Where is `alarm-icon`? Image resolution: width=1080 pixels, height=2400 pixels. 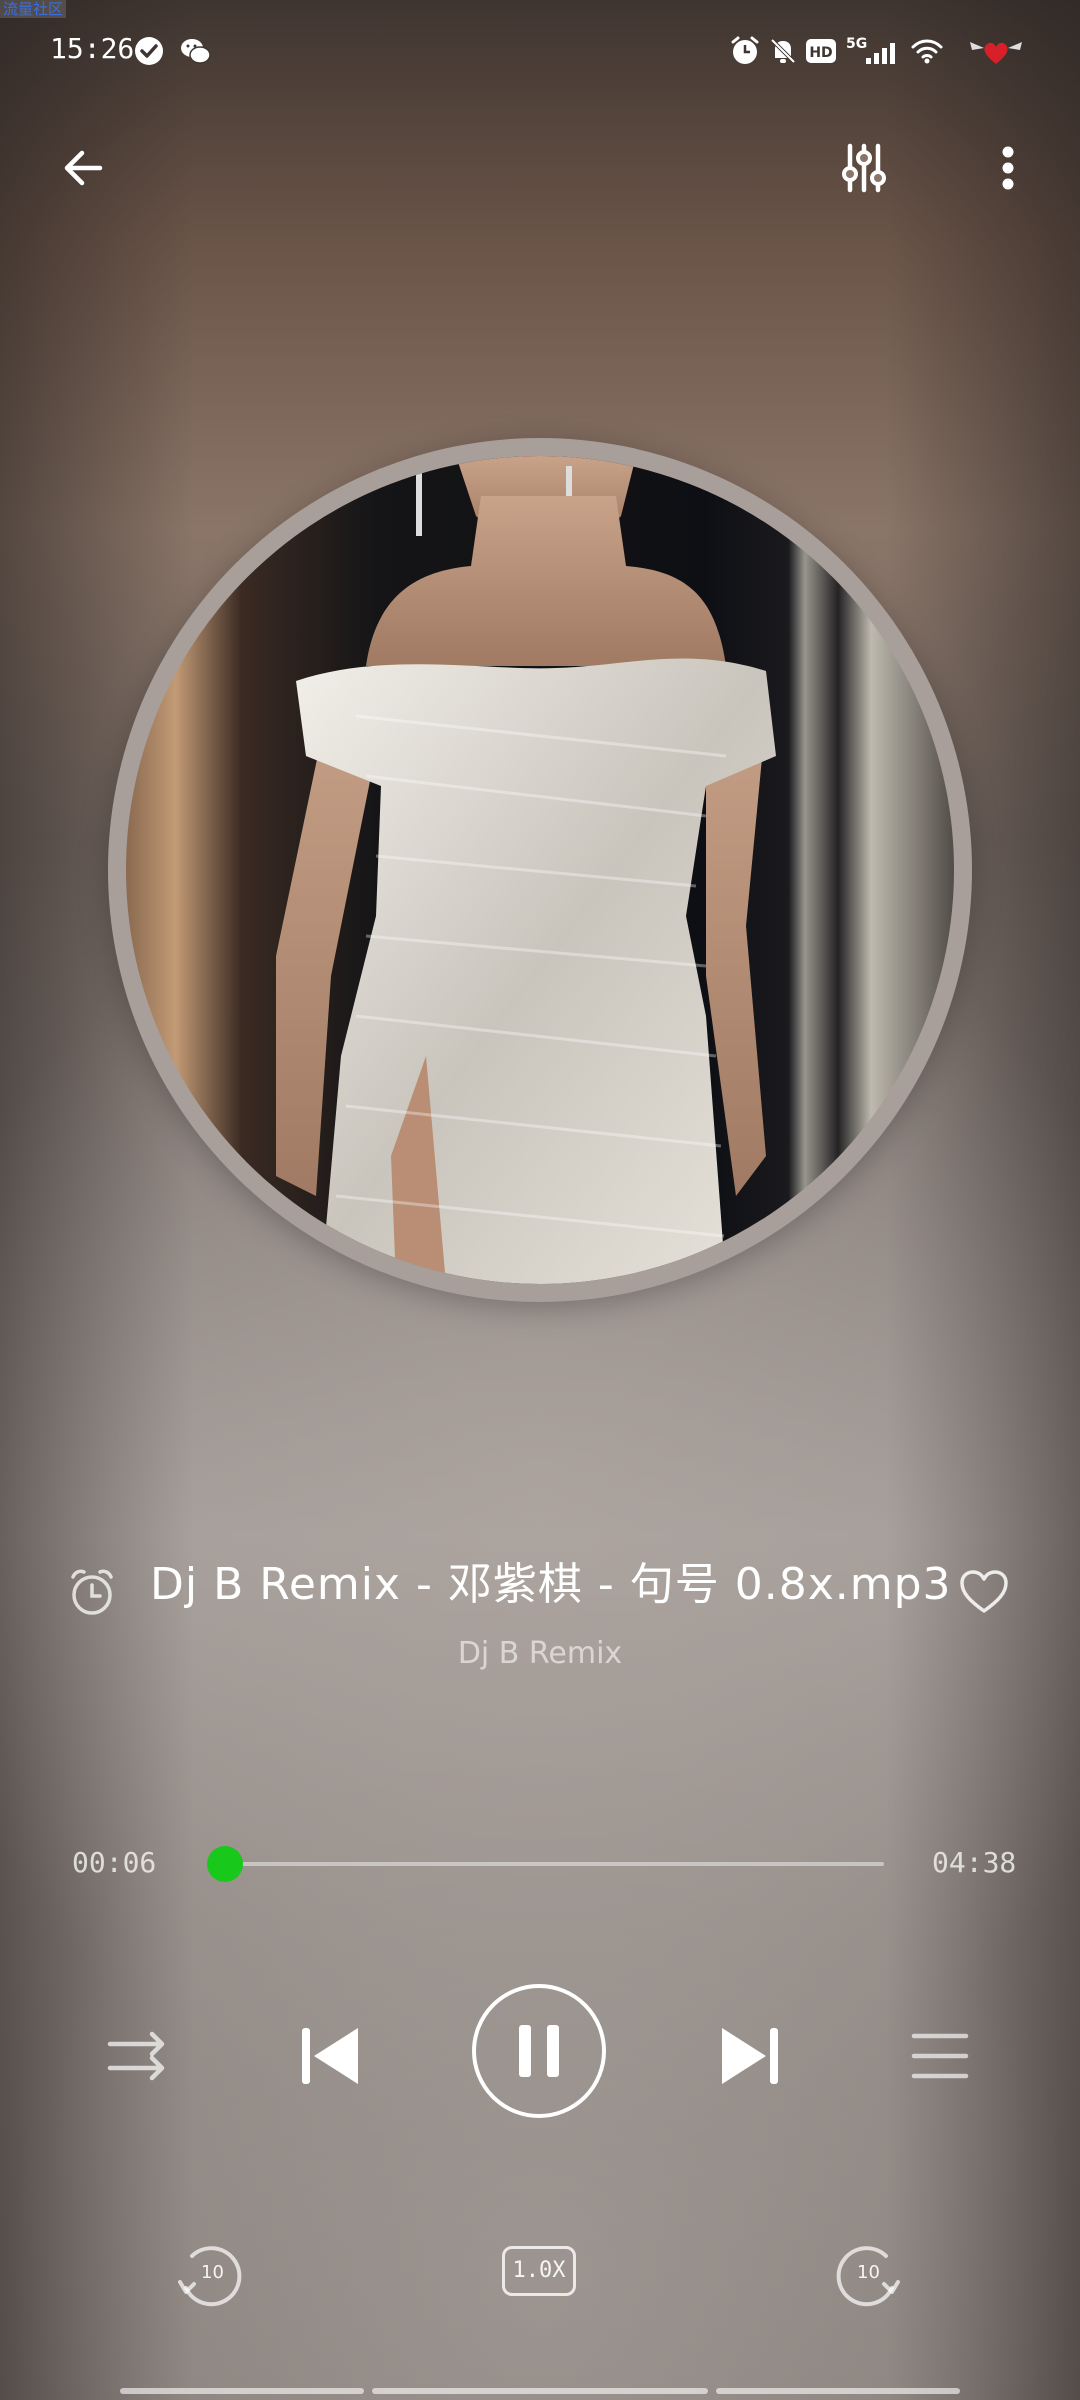 alarm-icon is located at coordinates (745, 51).